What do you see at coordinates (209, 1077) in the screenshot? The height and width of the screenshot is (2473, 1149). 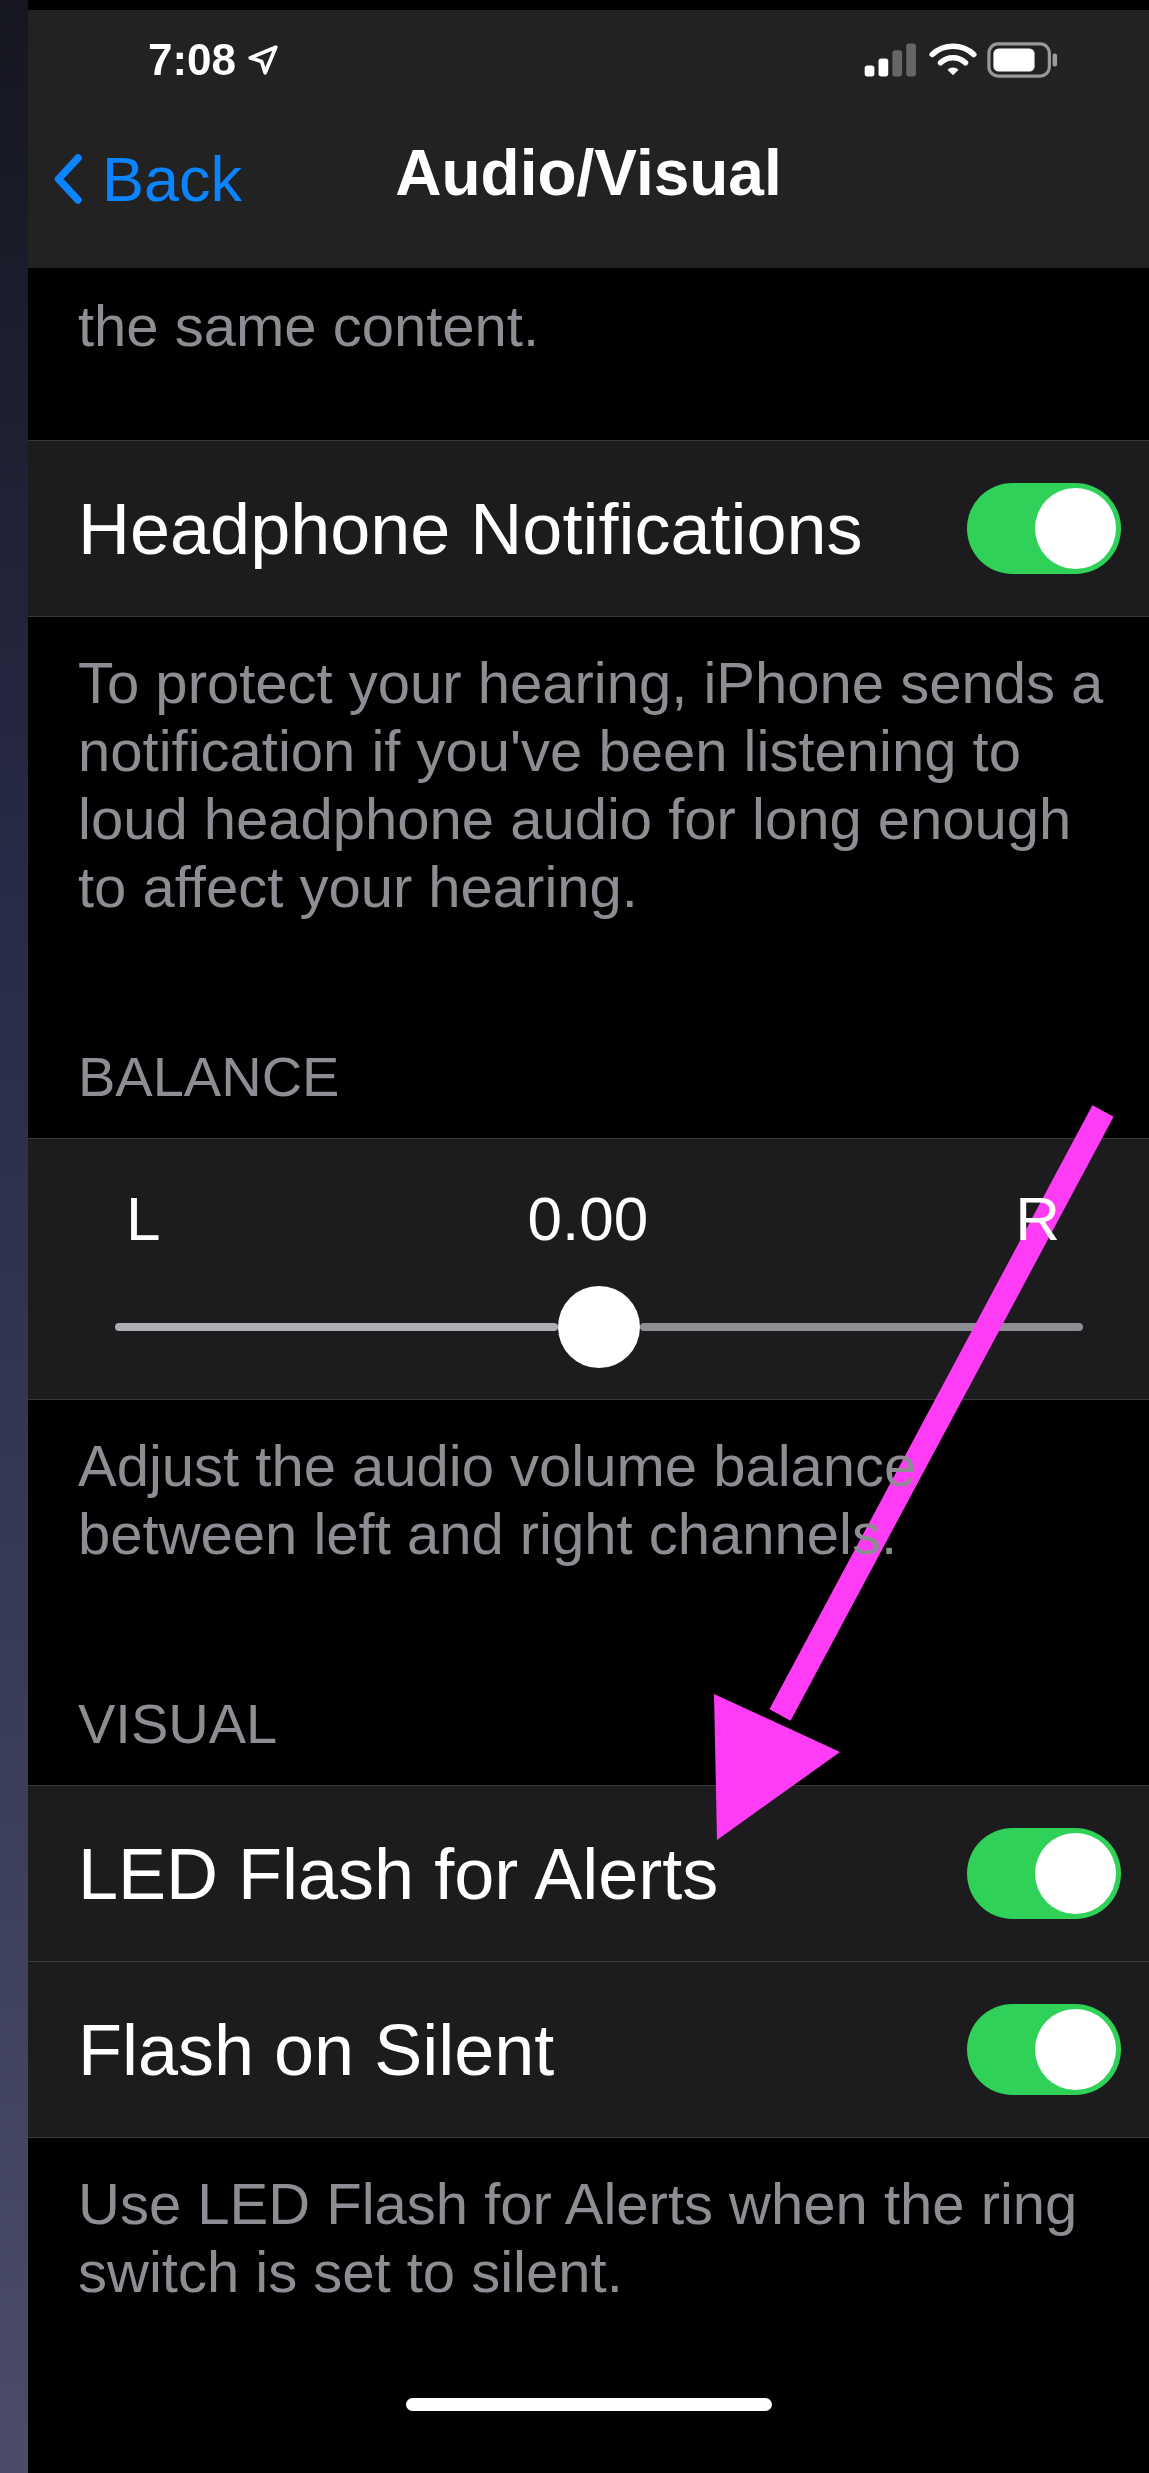 I see `section-header: BALANCE` at bounding box center [209, 1077].